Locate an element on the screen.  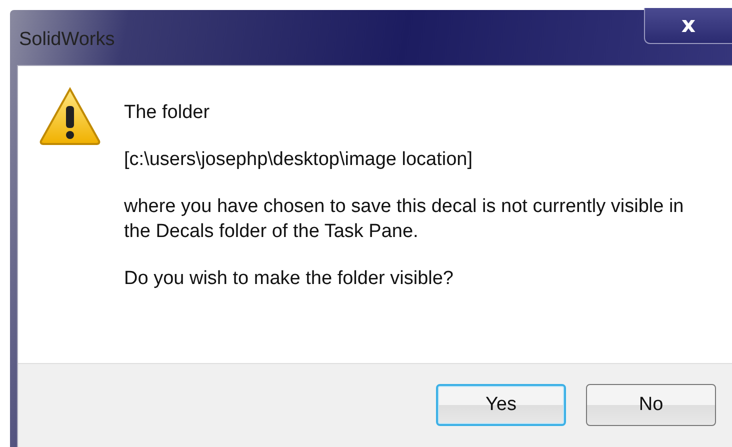
message-text: where you have chosen to save this decal is not currently visible in the Decals folder of the Task Pane. is located at coordinates (404, 219).